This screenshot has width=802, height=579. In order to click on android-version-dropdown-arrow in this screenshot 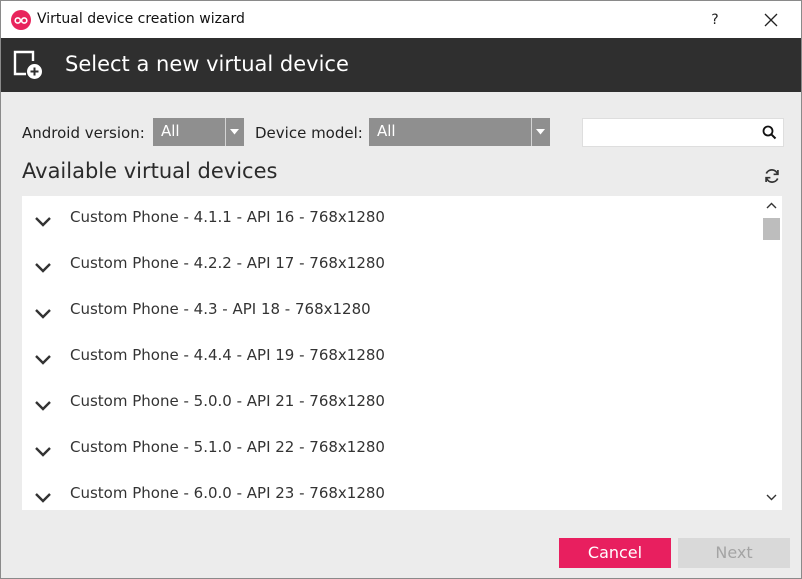, I will do `click(234, 132)`.